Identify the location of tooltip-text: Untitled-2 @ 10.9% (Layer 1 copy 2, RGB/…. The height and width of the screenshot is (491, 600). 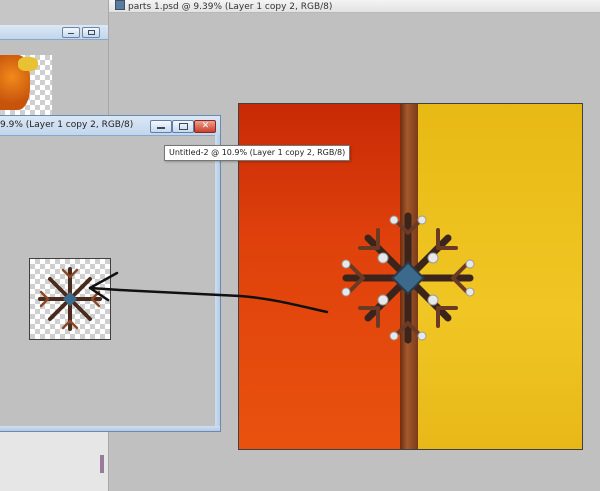
(257, 152).